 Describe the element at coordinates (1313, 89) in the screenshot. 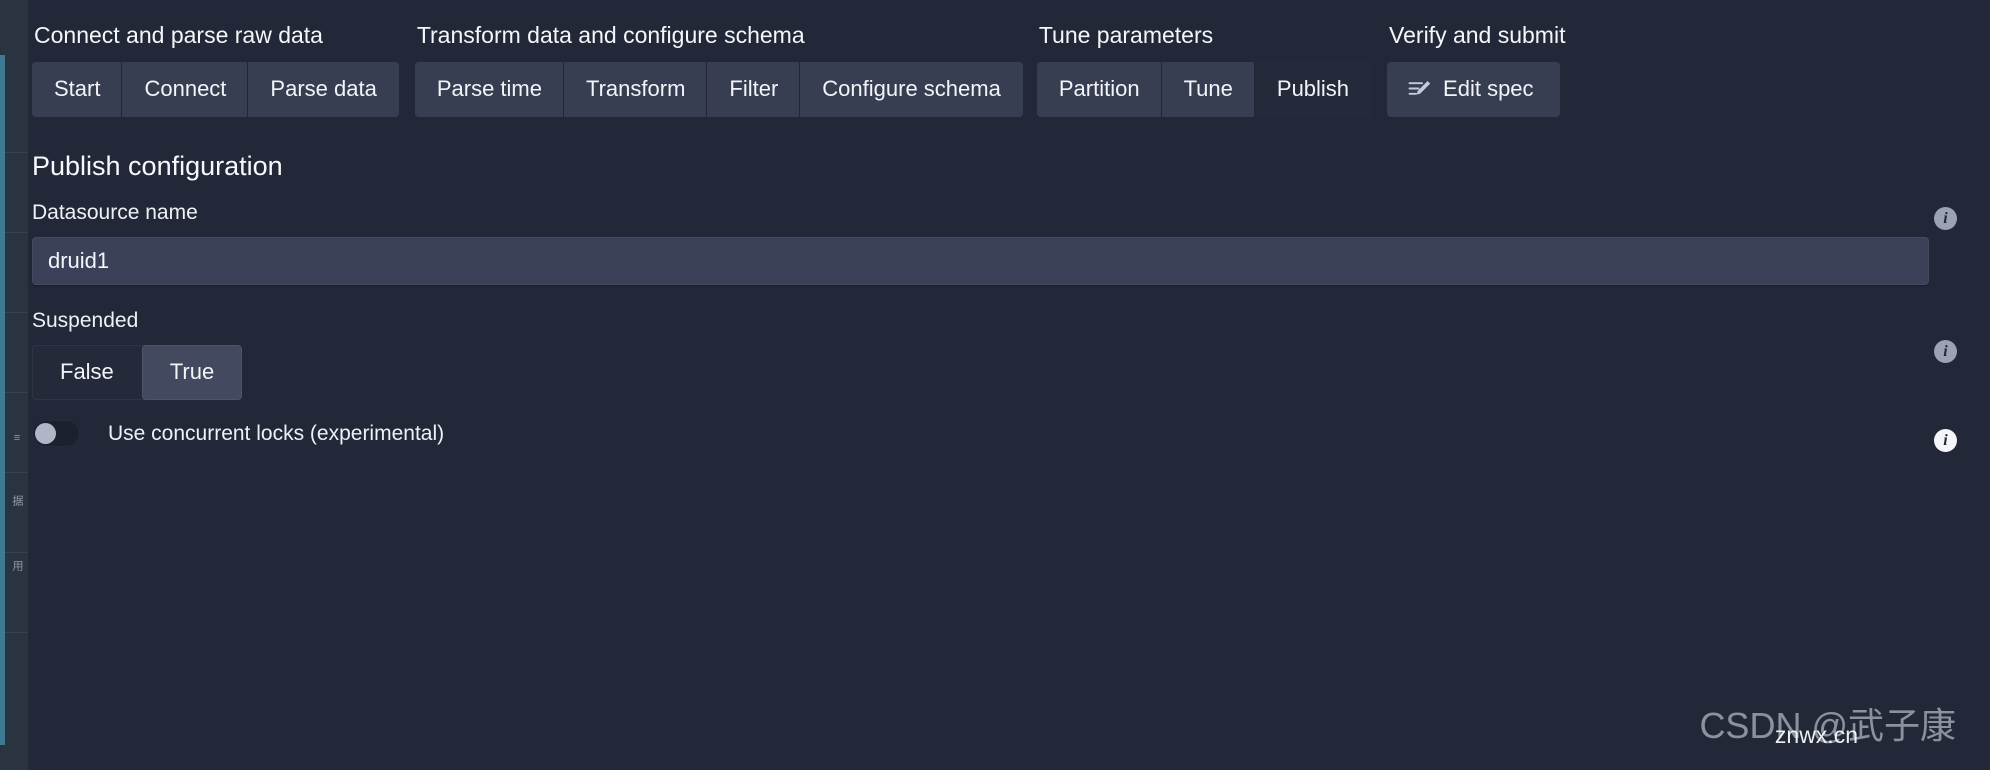

I see `step-button-publish: Publish` at that location.